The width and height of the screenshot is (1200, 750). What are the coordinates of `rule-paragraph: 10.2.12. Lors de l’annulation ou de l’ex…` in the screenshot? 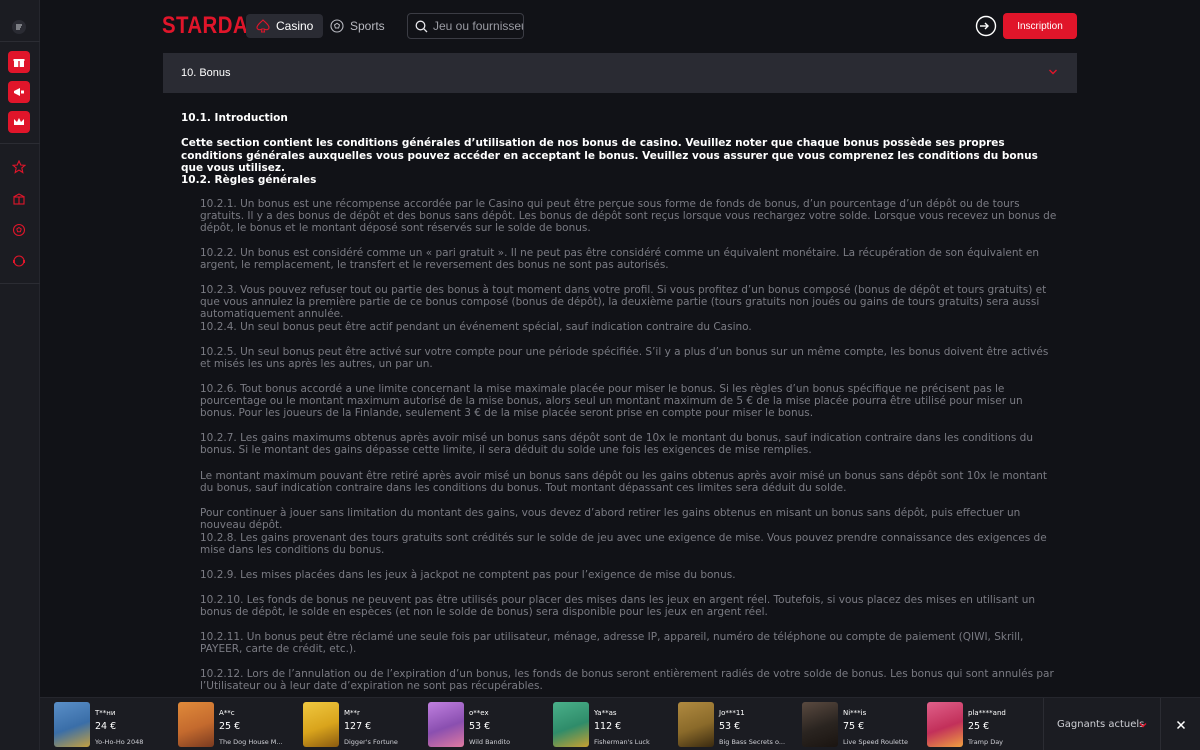 It's located at (627, 680).